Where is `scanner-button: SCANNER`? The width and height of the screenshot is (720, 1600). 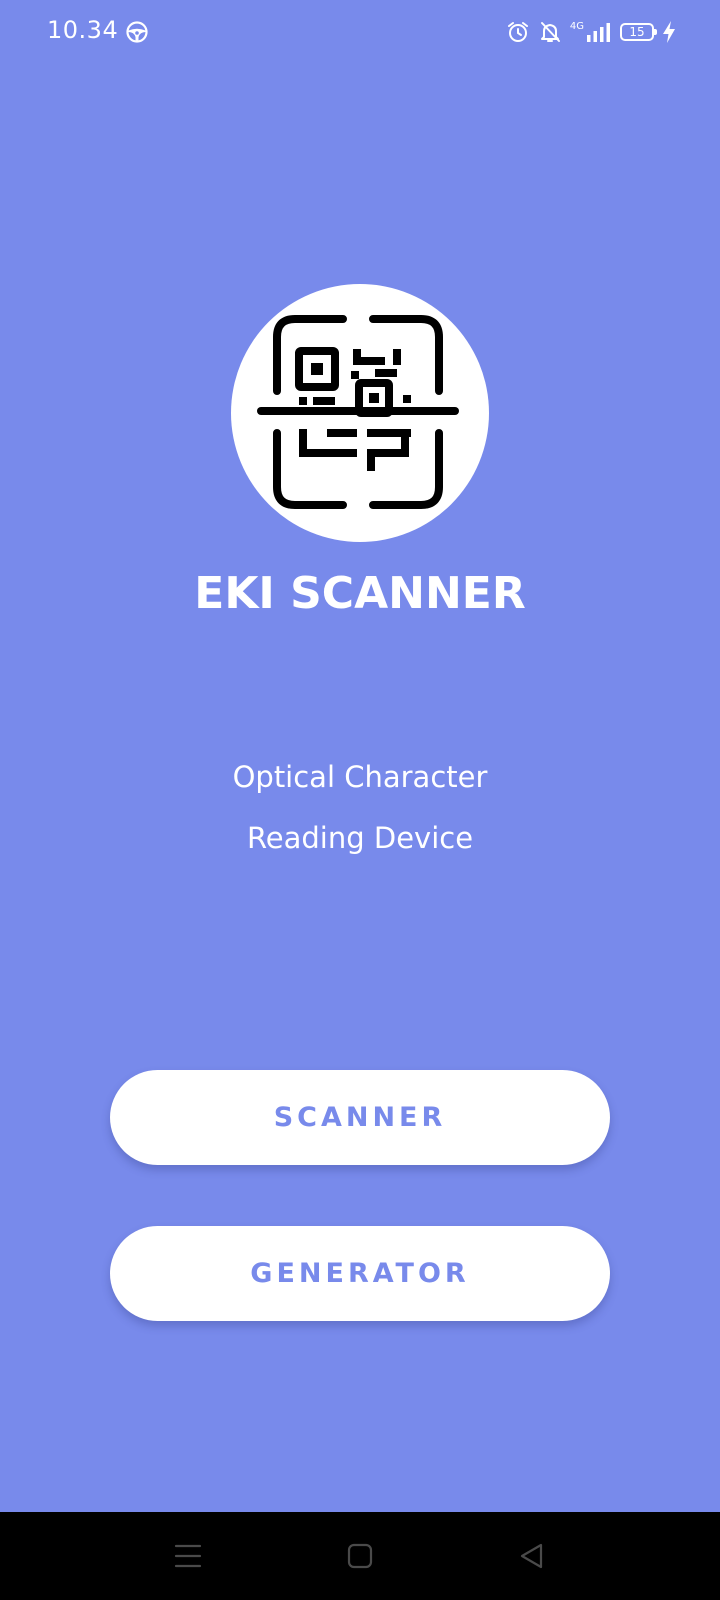 scanner-button: SCANNER is located at coordinates (360, 1117).